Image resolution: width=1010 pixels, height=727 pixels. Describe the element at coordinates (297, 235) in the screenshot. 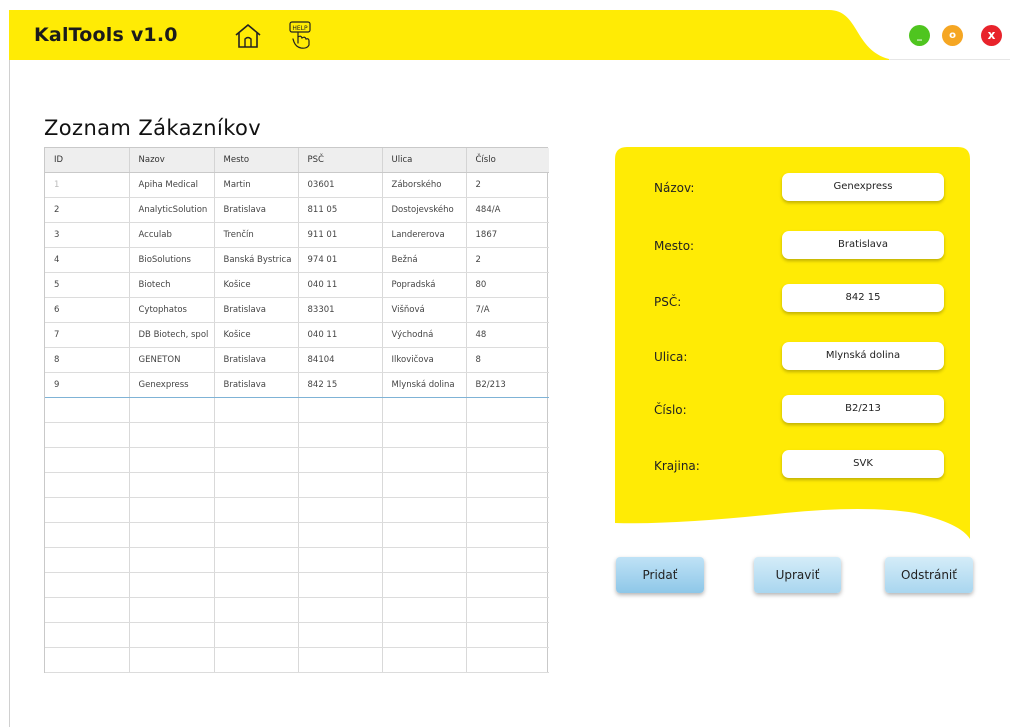

I see `table-row: 3 Acculab Trenčín 911 01 Landererova 1867` at that location.